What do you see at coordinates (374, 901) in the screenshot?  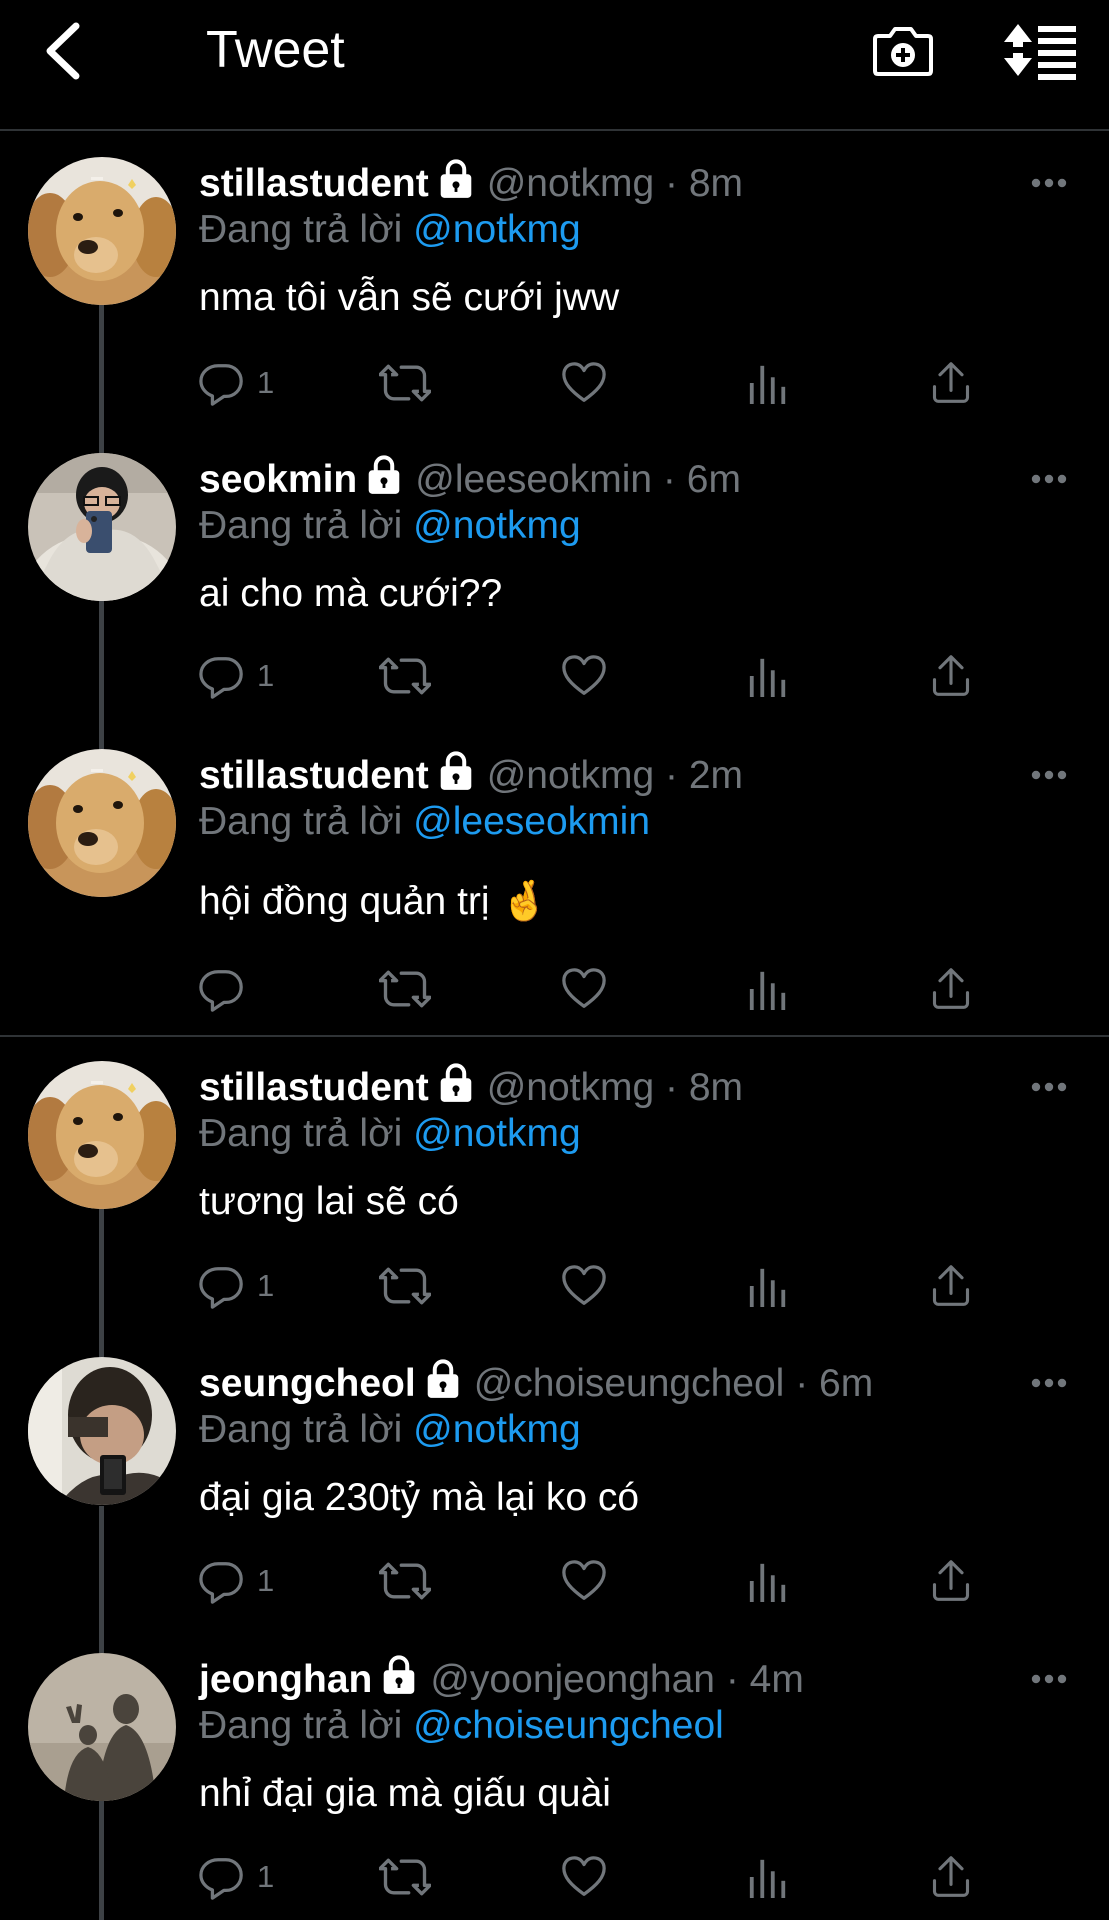 I see `tweet-text: hội đồng quản trị 🤞` at bounding box center [374, 901].